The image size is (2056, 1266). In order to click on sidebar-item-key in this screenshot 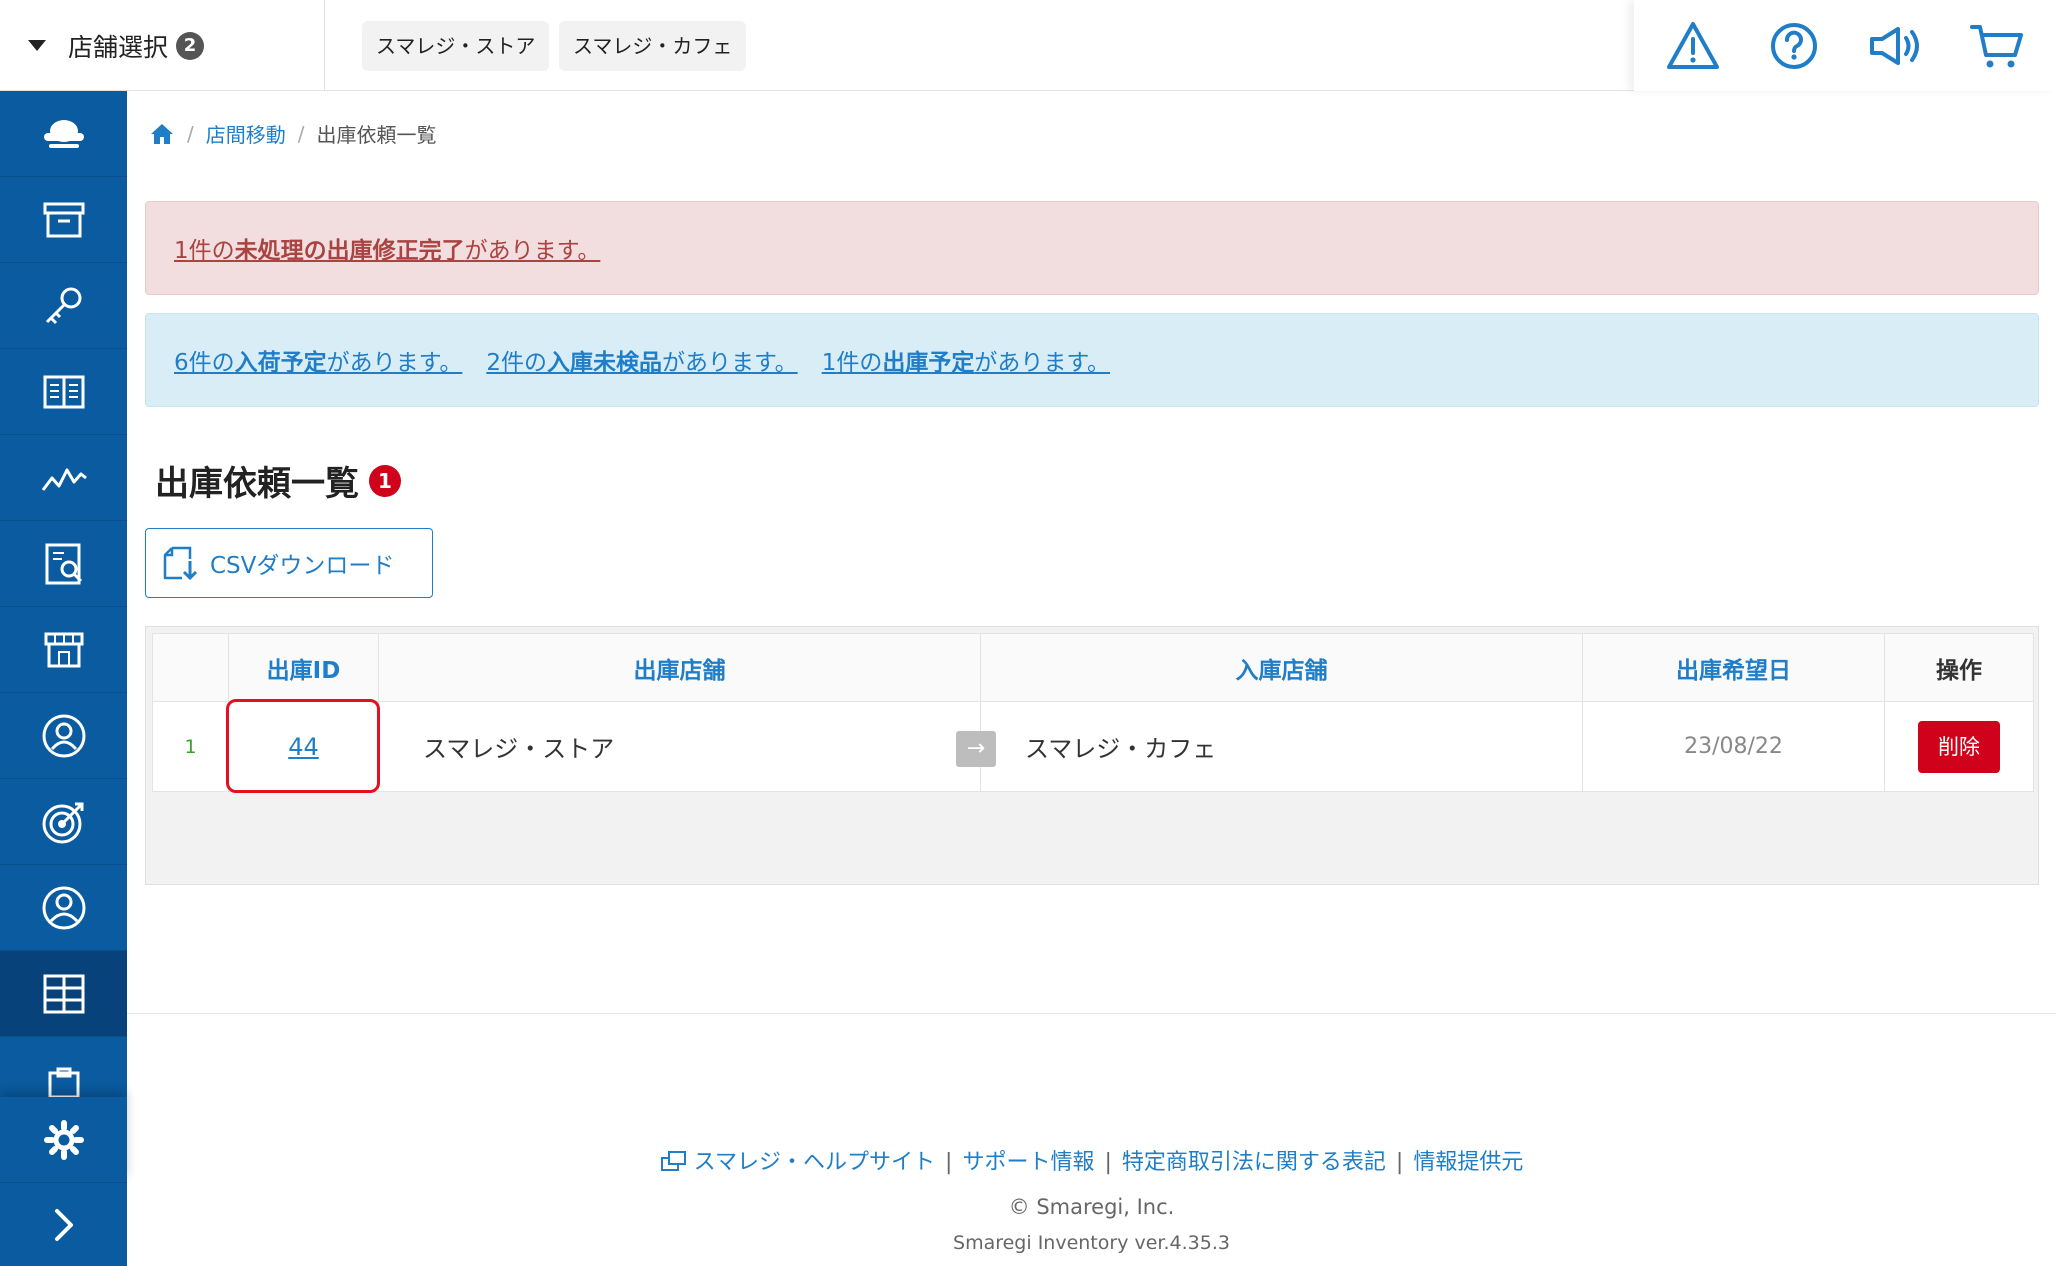, I will do `click(63, 306)`.